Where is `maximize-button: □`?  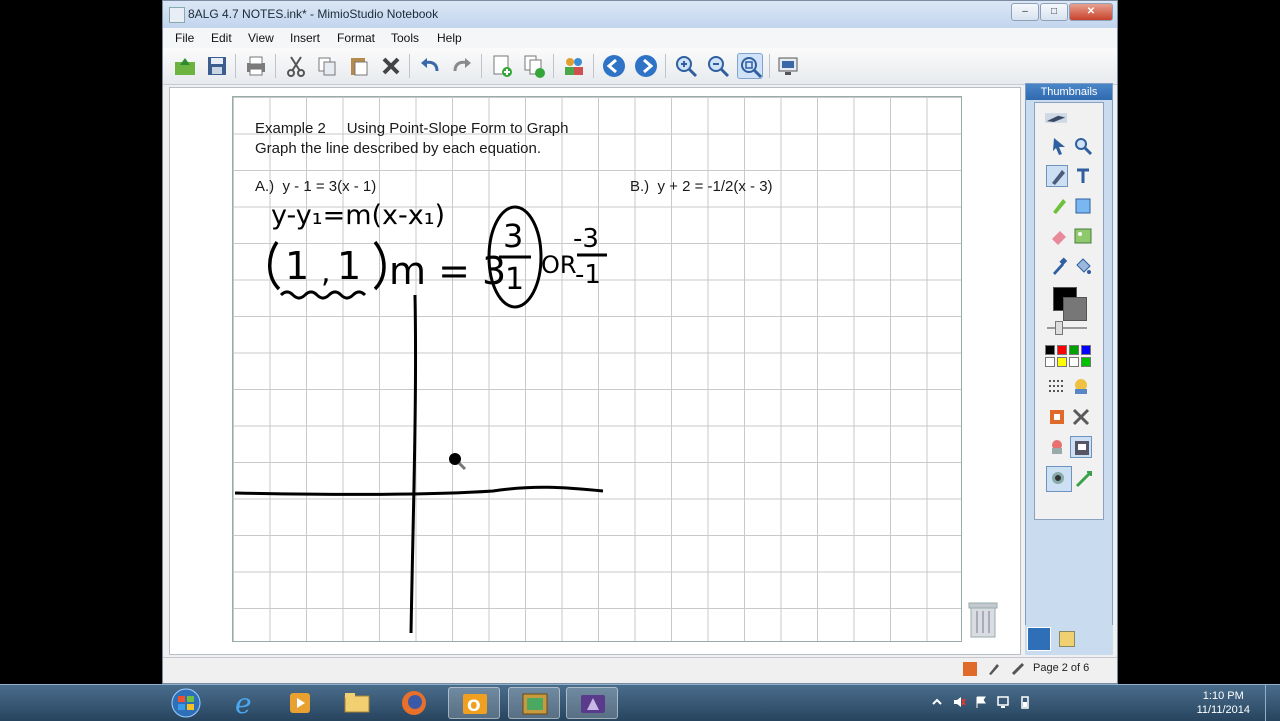 maximize-button: □ is located at coordinates (1054, 12).